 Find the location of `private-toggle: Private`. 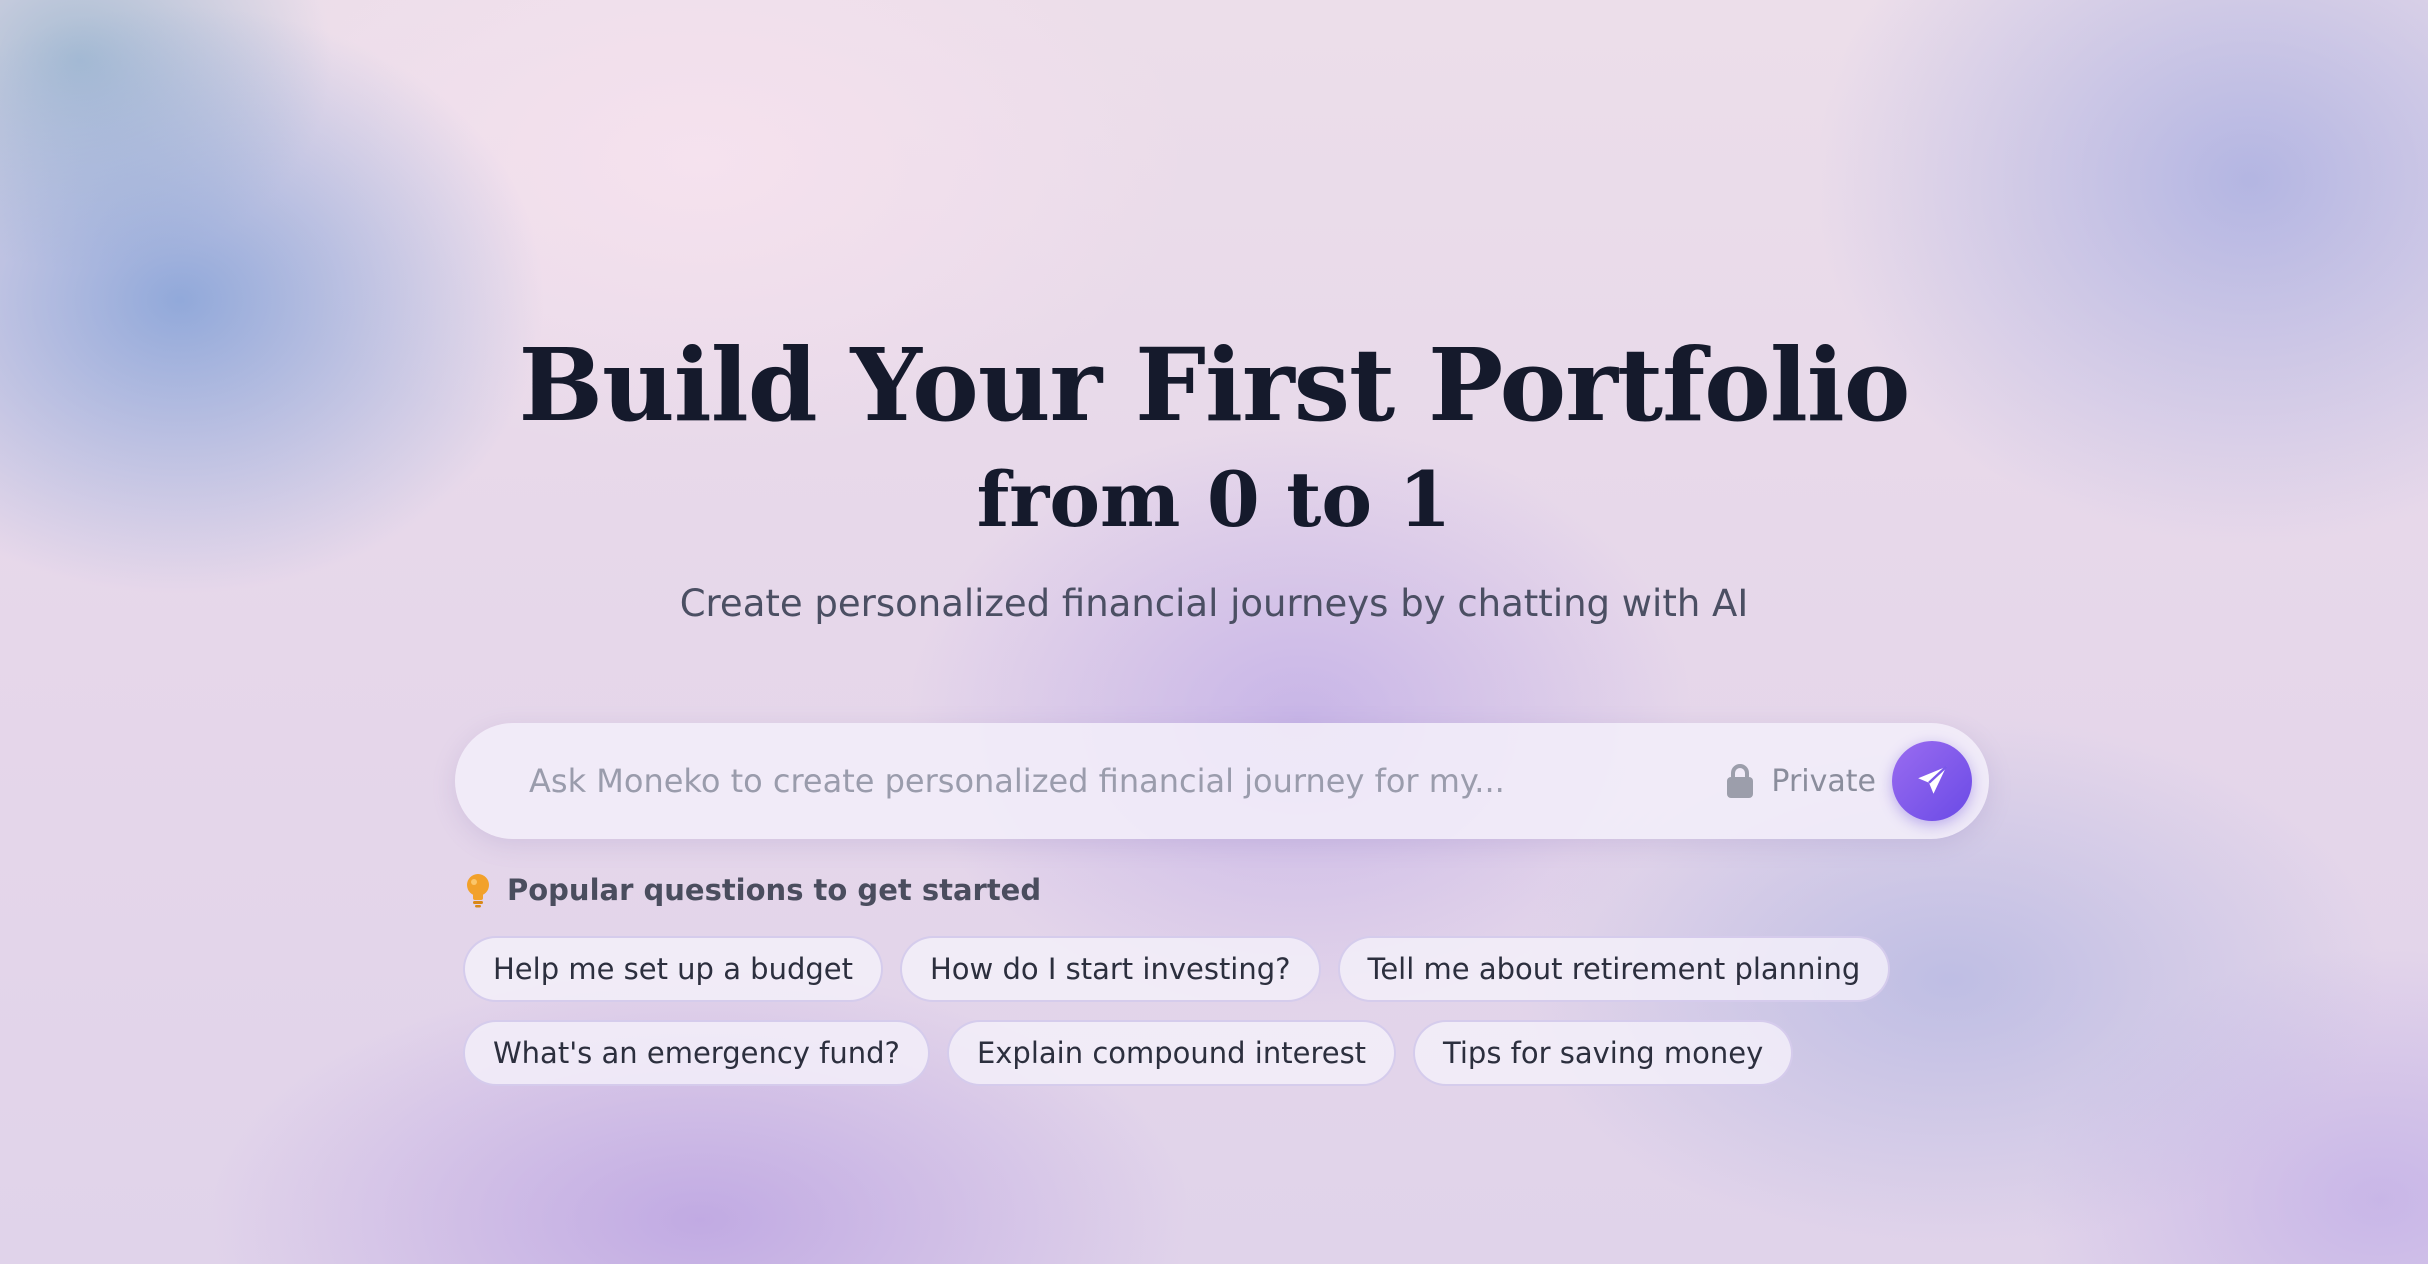

private-toggle: Private is located at coordinates (1800, 781).